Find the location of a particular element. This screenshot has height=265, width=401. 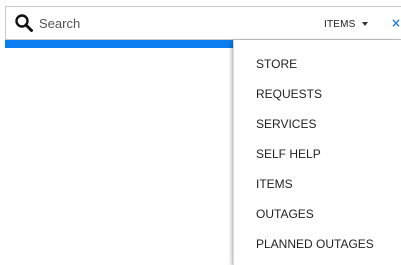

search-icon is located at coordinates (24, 23).